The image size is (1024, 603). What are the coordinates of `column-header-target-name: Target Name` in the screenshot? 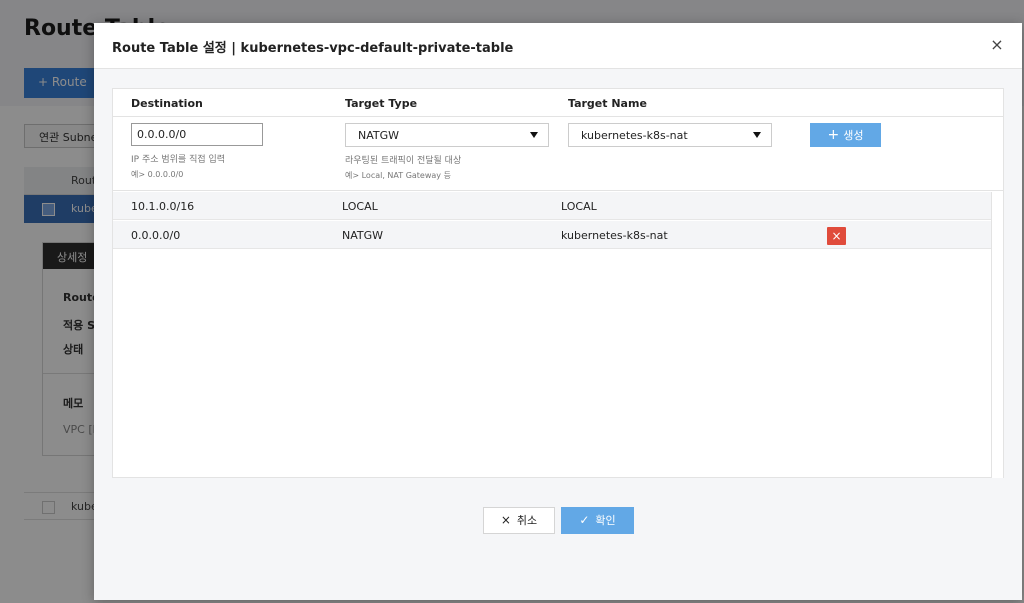 It's located at (607, 103).